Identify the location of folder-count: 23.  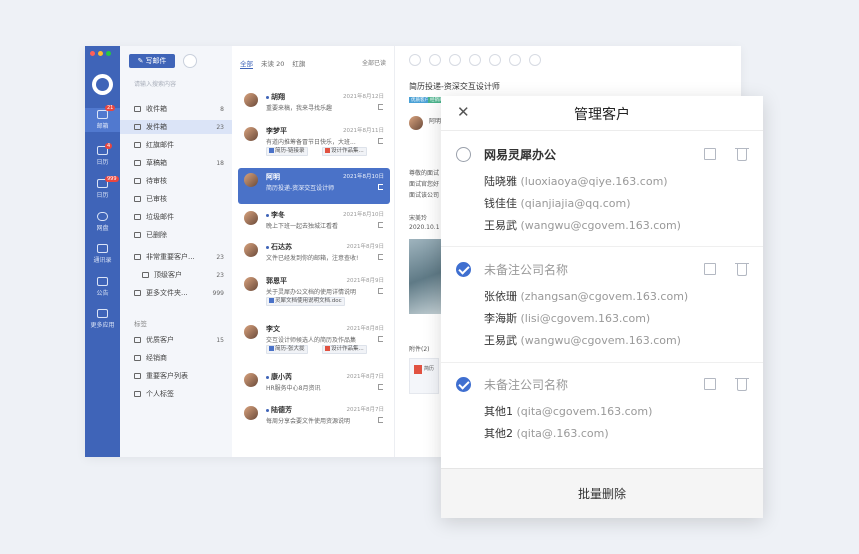
(220, 257).